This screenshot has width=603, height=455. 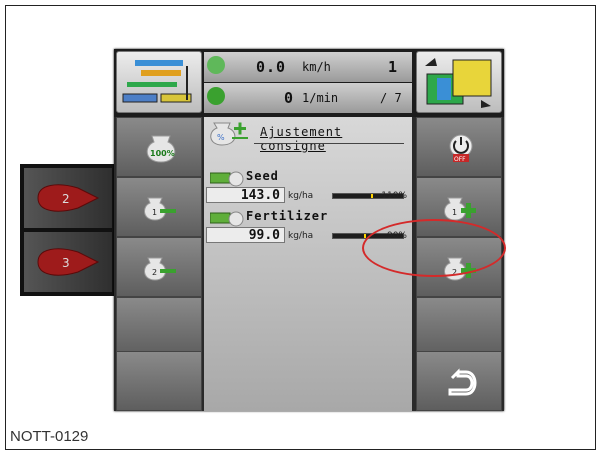 I want to click on speed-row: 0.0 km/h 1, so click(x=308, y=67).